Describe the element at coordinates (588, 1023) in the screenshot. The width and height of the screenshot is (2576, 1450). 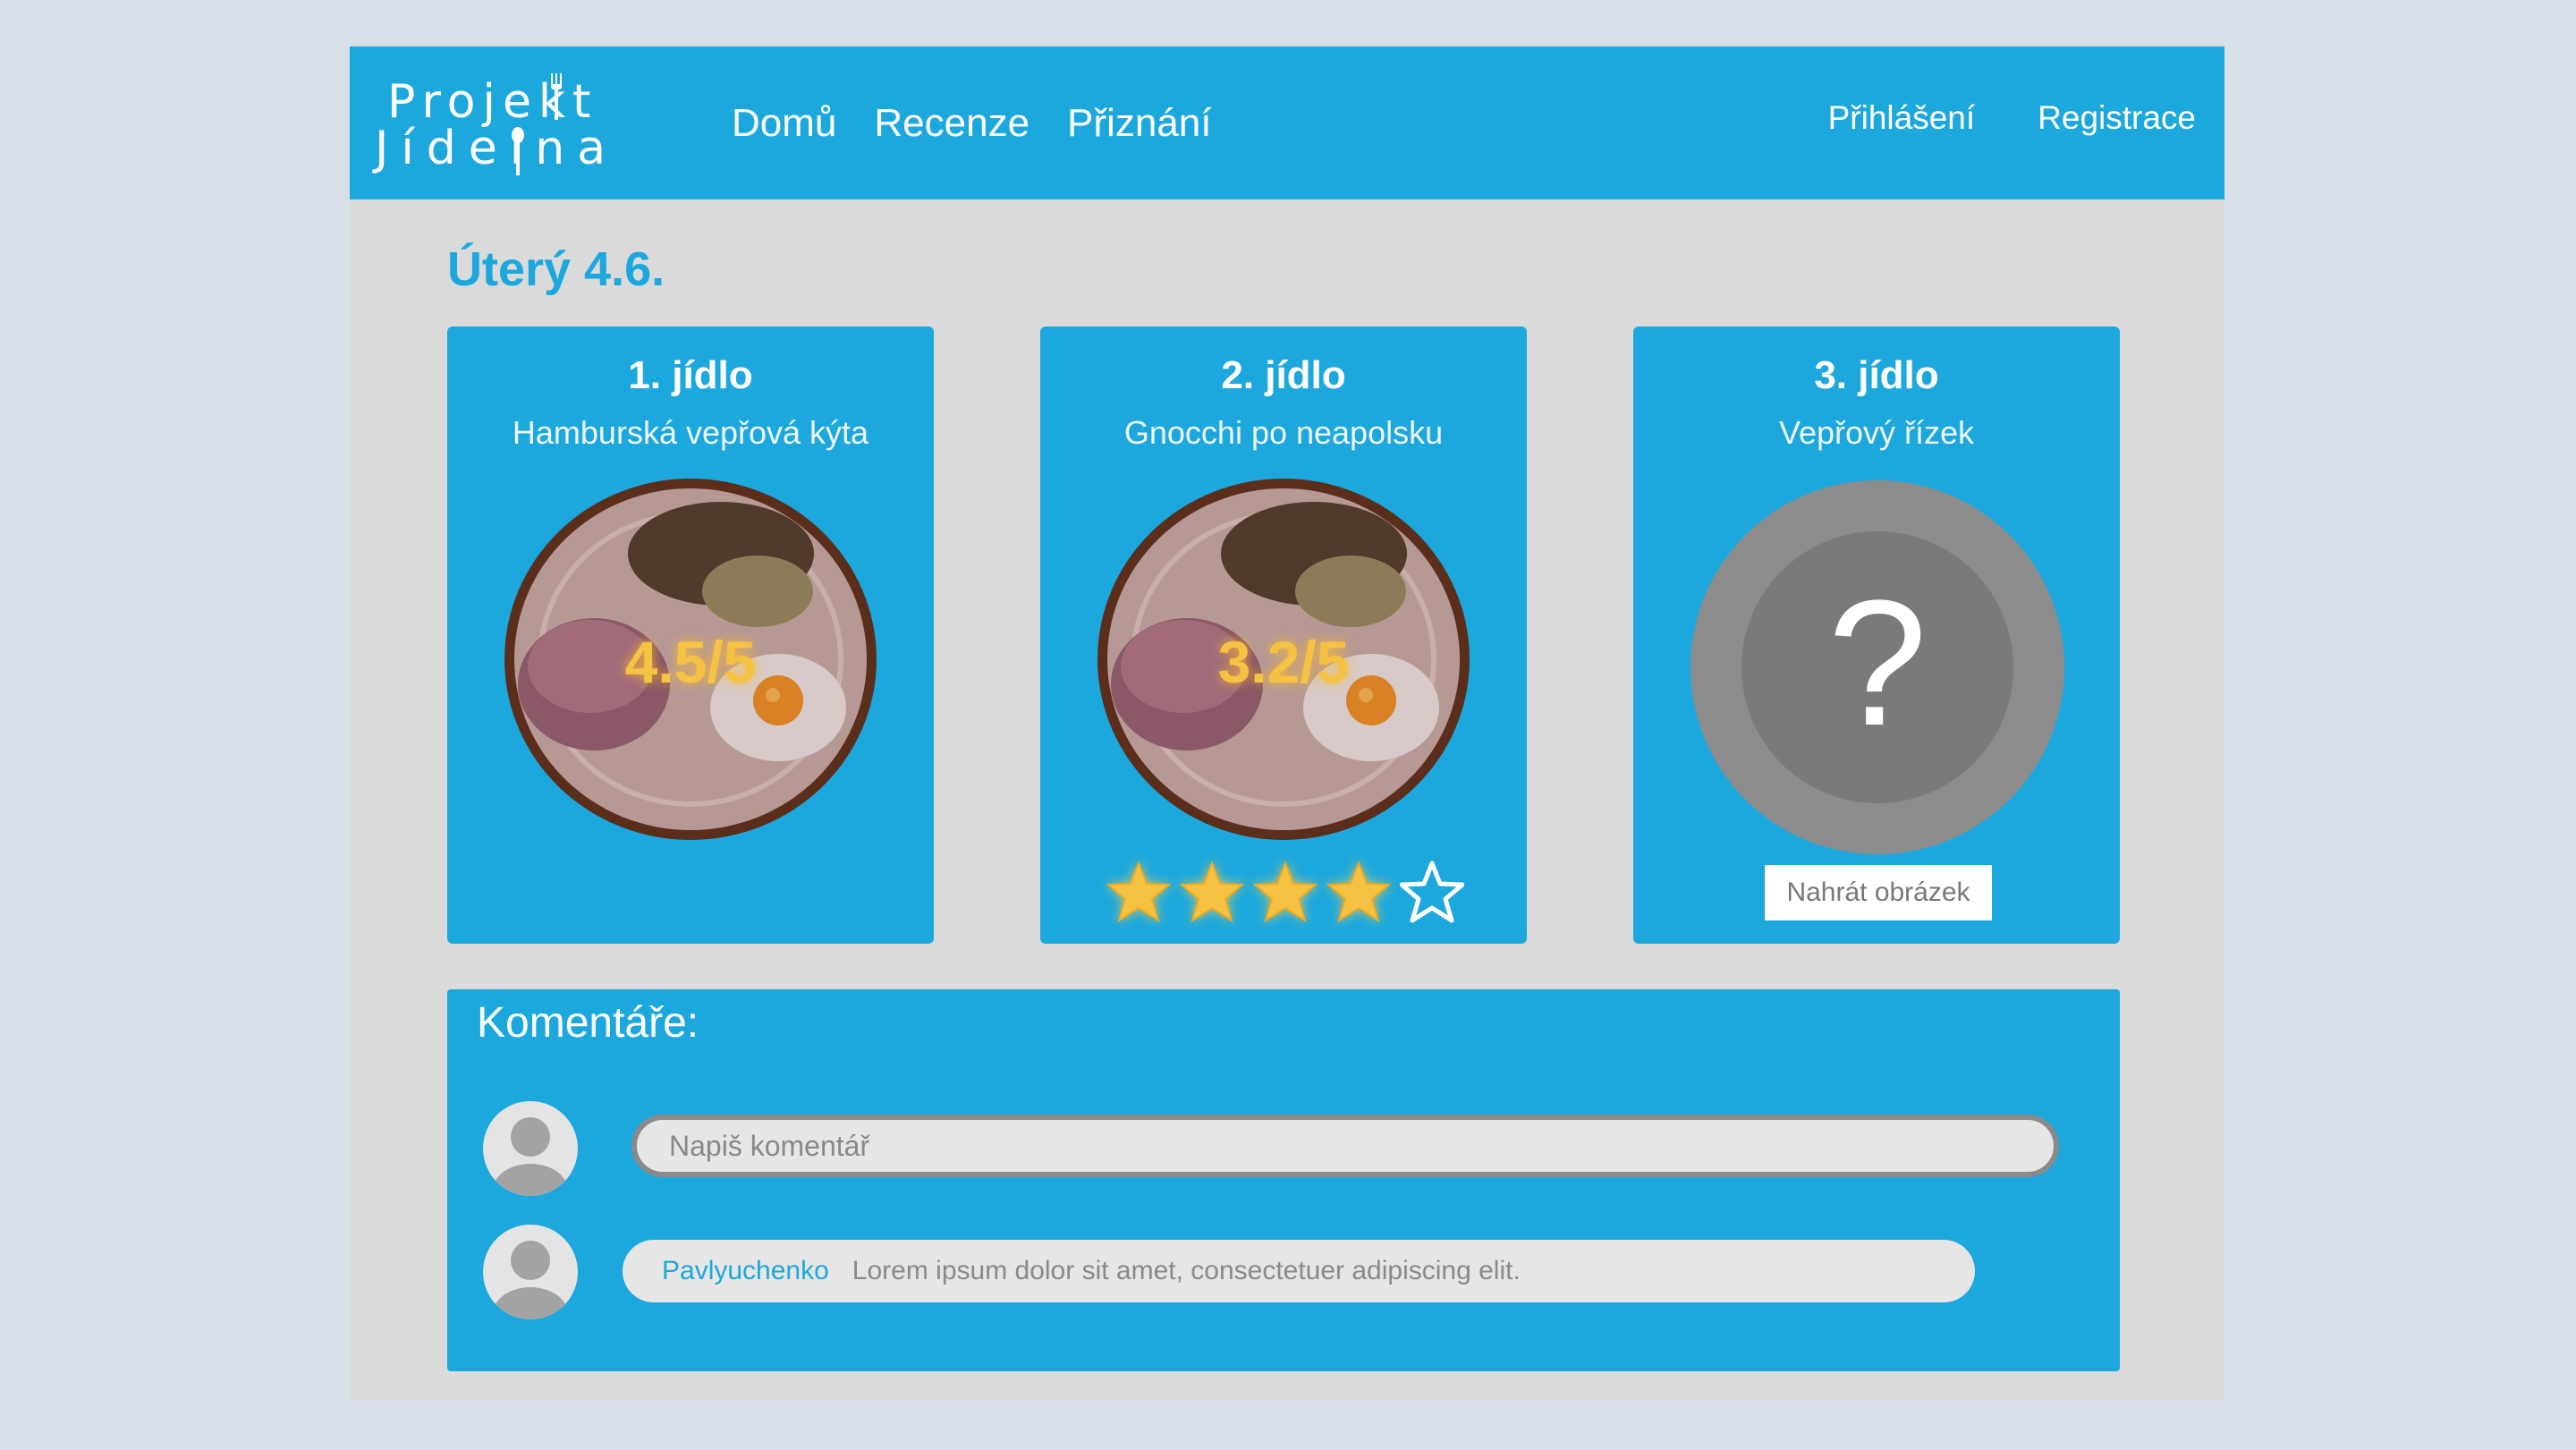
I see `comments-title: Komentáře:` at that location.